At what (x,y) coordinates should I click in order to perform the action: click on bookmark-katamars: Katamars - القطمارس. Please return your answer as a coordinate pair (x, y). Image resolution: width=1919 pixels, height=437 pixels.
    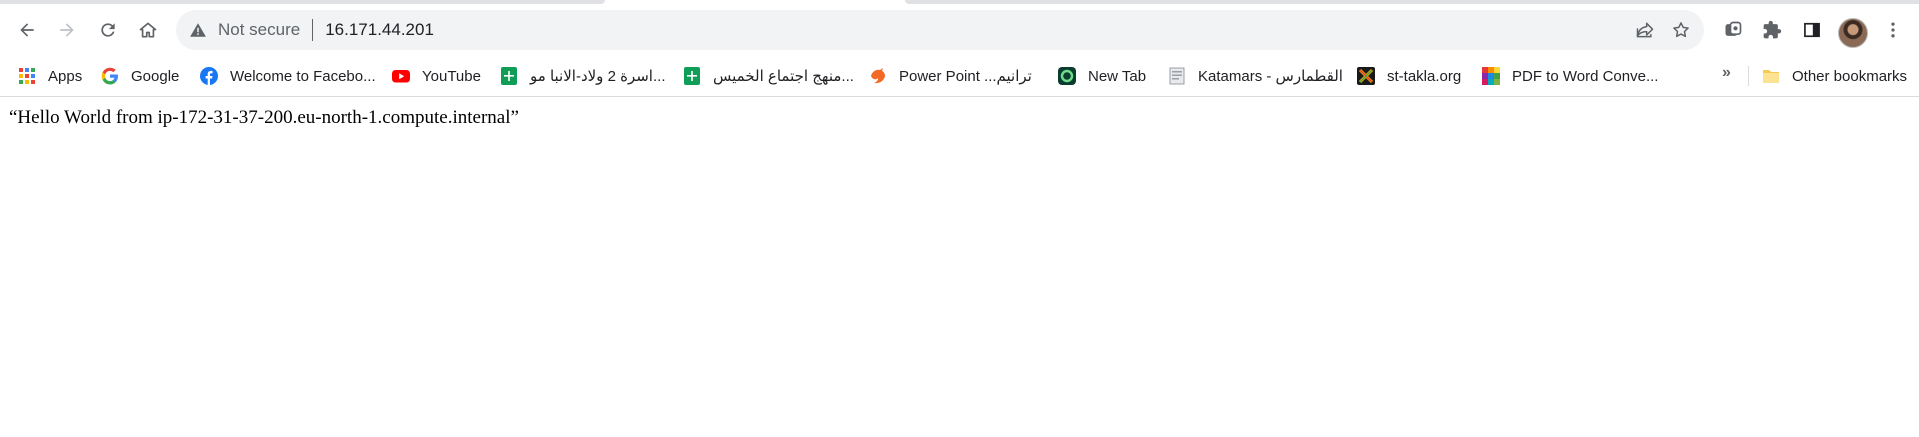
    Looking at the image, I should click on (1255, 76).